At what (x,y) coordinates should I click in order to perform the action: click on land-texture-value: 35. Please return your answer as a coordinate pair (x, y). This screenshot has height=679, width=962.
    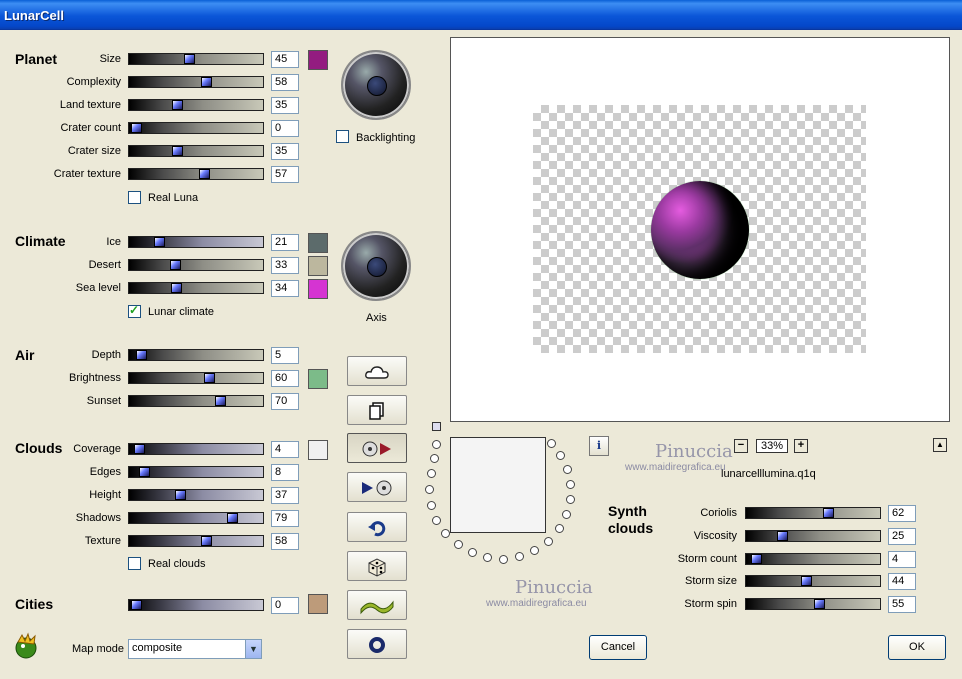
    Looking at the image, I should click on (285, 105).